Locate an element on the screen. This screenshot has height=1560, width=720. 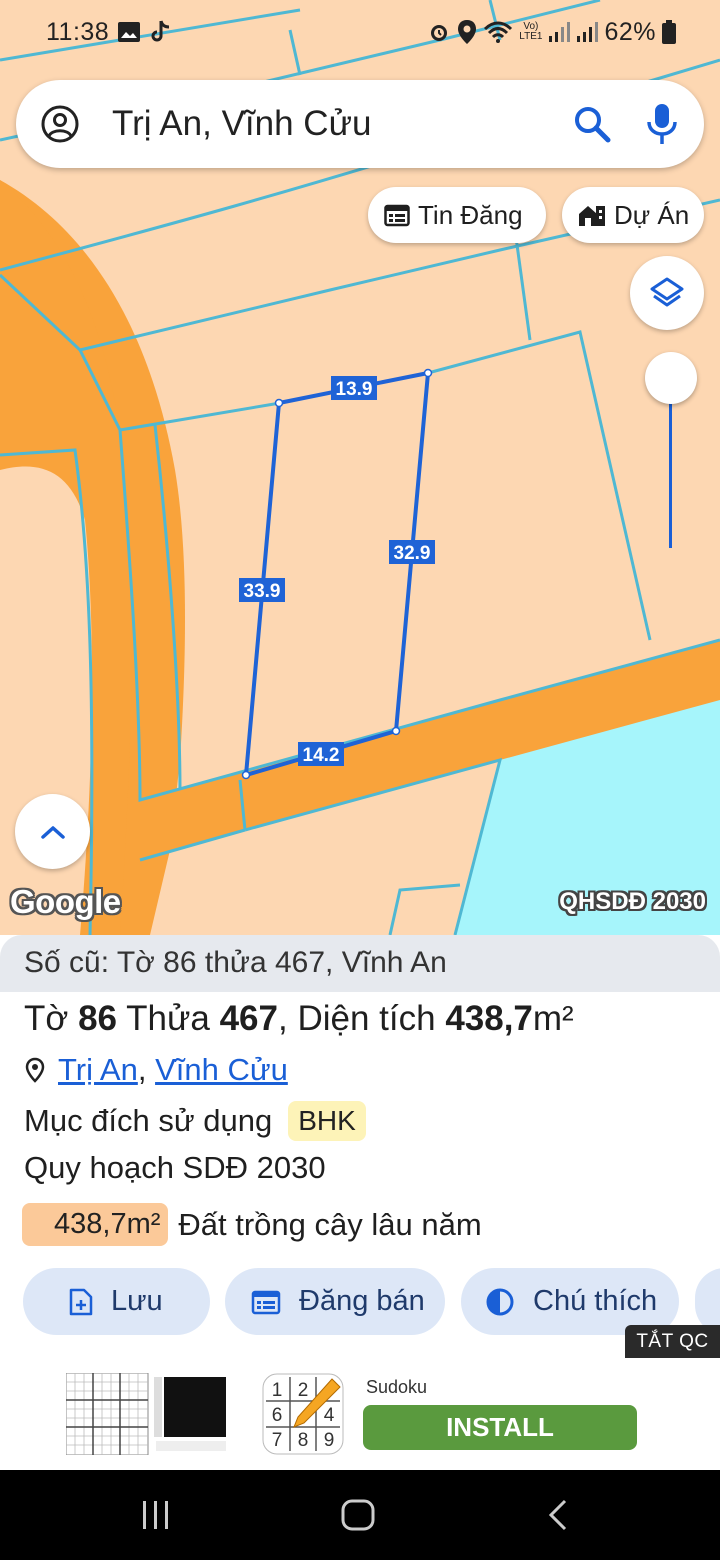
layers-button is located at coordinates (667, 293).